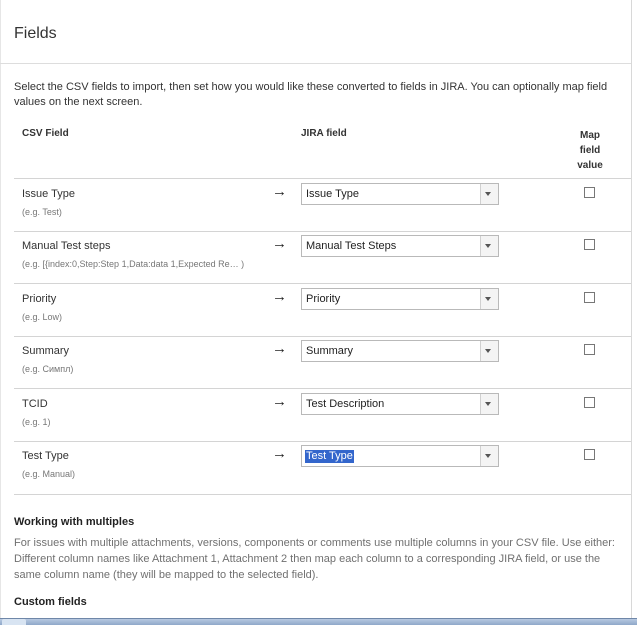 This screenshot has height=625, width=637. What do you see at coordinates (39, 299) in the screenshot?
I see `csv-field-name: Priority` at bounding box center [39, 299].